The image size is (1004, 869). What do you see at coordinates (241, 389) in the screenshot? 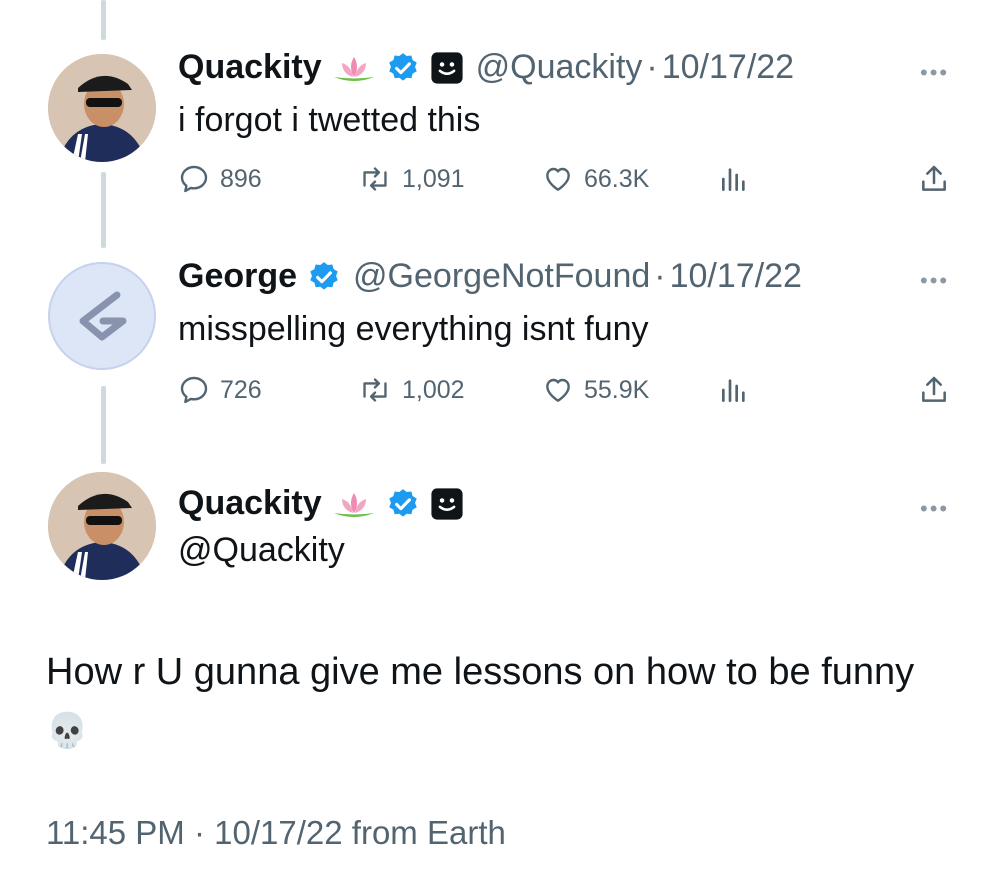
I see `reply-count: 726` at bounding box center [241, 389].